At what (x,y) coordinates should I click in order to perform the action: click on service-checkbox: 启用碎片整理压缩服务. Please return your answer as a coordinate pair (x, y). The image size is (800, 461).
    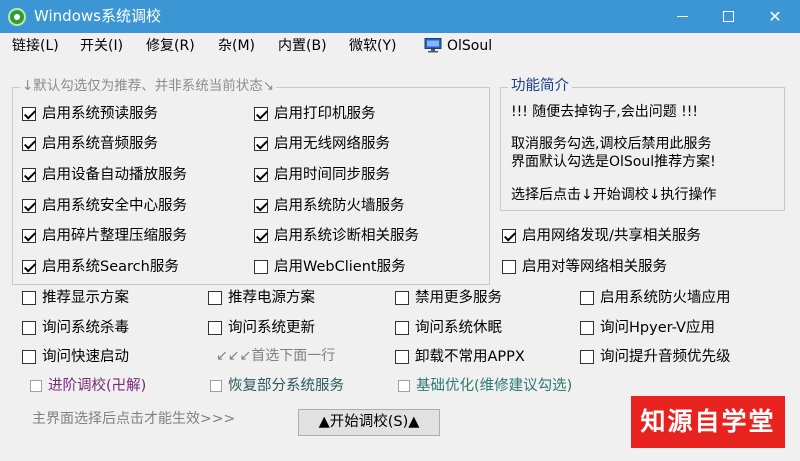
    Looking at the image, I should click on (104, 236).